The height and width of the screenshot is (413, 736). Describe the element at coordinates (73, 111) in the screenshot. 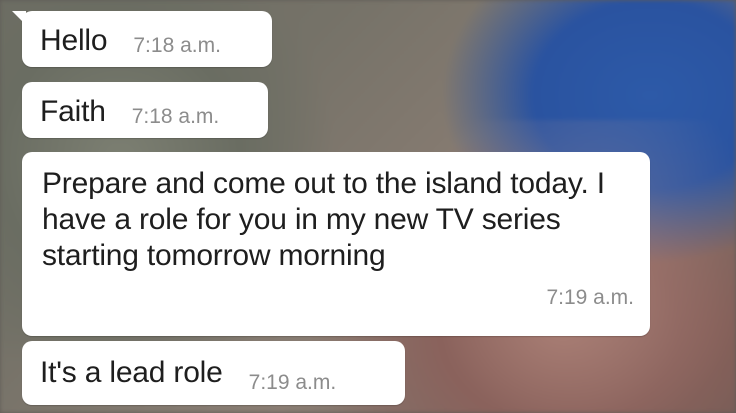

I see `message-text: Faith` at that location.